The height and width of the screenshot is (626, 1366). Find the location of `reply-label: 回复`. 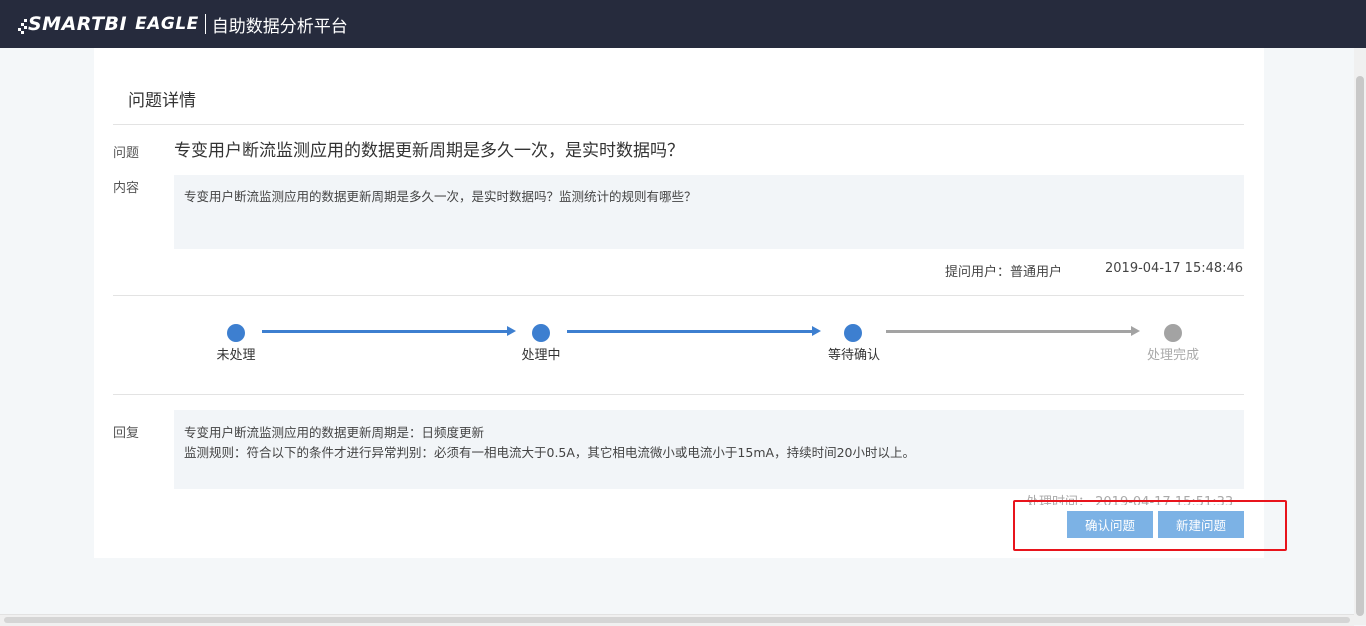

reply-label: 回复 is located at coordinates (126, 433).